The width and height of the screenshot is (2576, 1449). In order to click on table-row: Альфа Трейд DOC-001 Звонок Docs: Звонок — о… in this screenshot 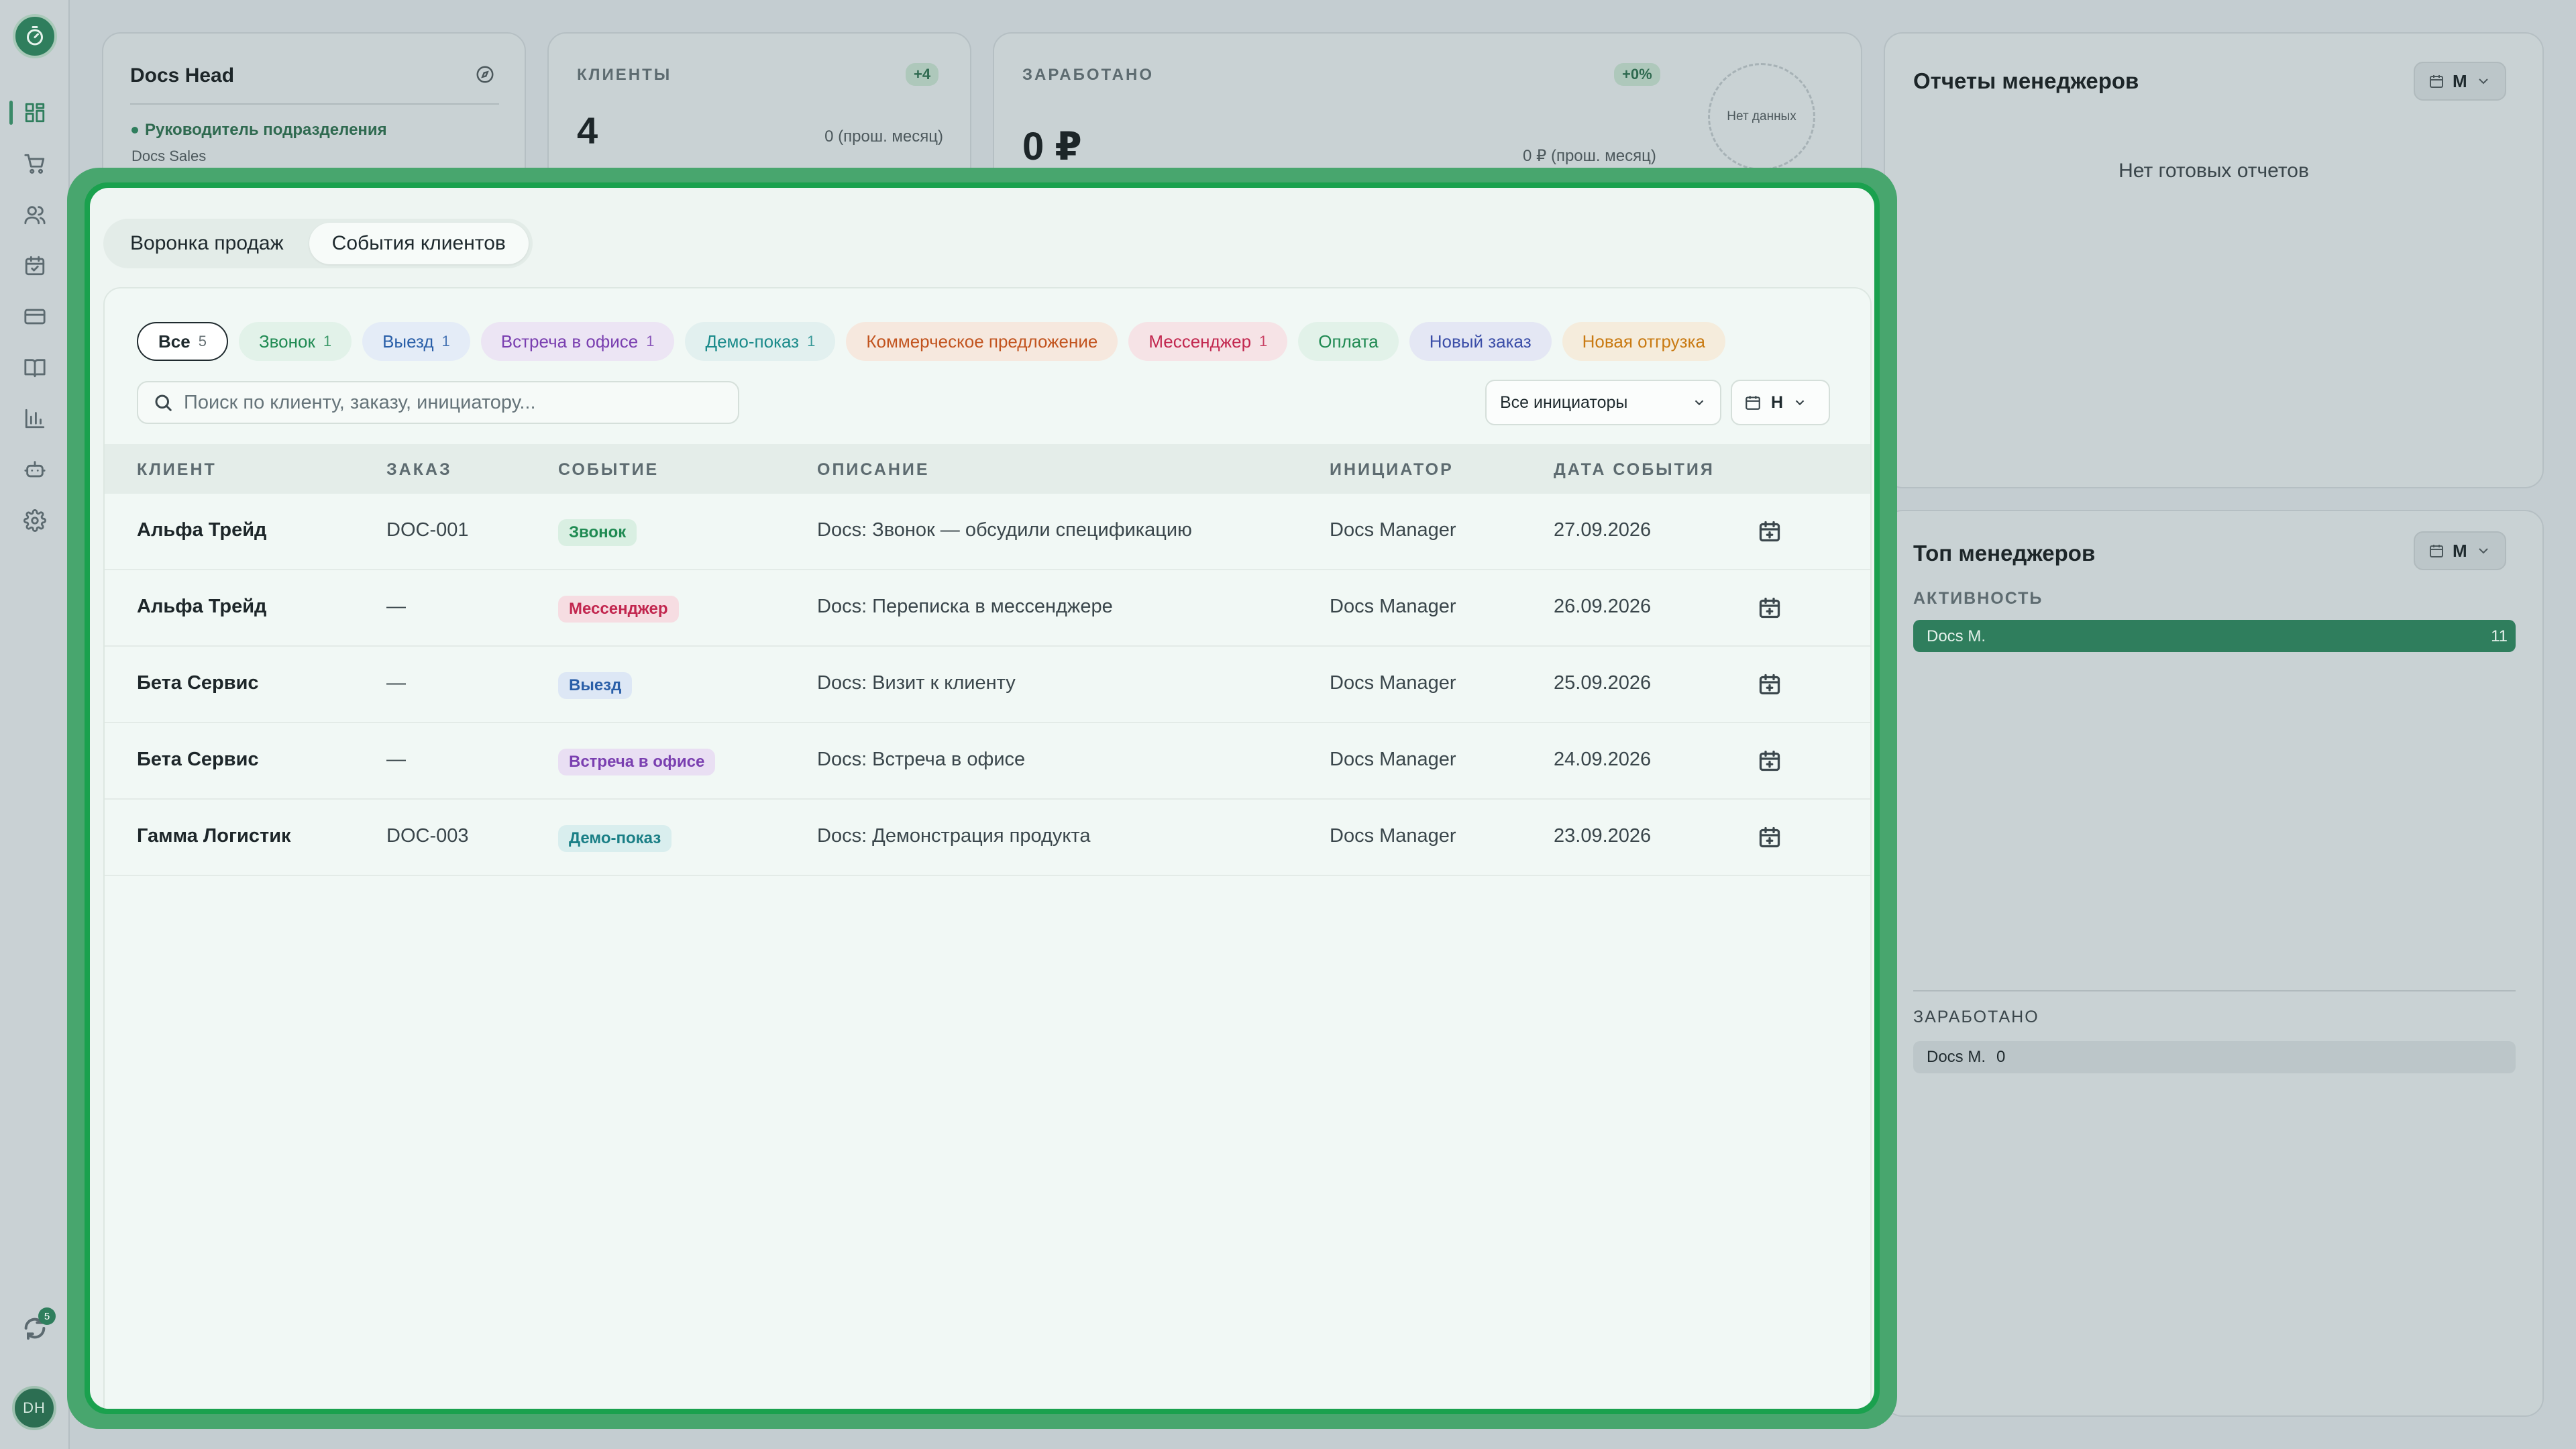, I will do `click(987, 532)`.